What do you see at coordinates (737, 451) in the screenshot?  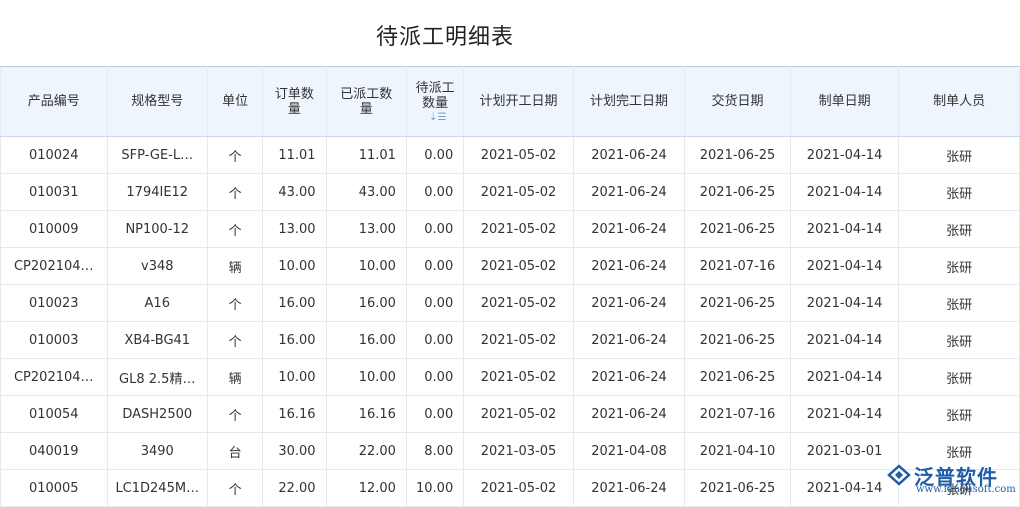 I see `cell-delivery-date: 2021-04-10` at bounding box center [737, 451].